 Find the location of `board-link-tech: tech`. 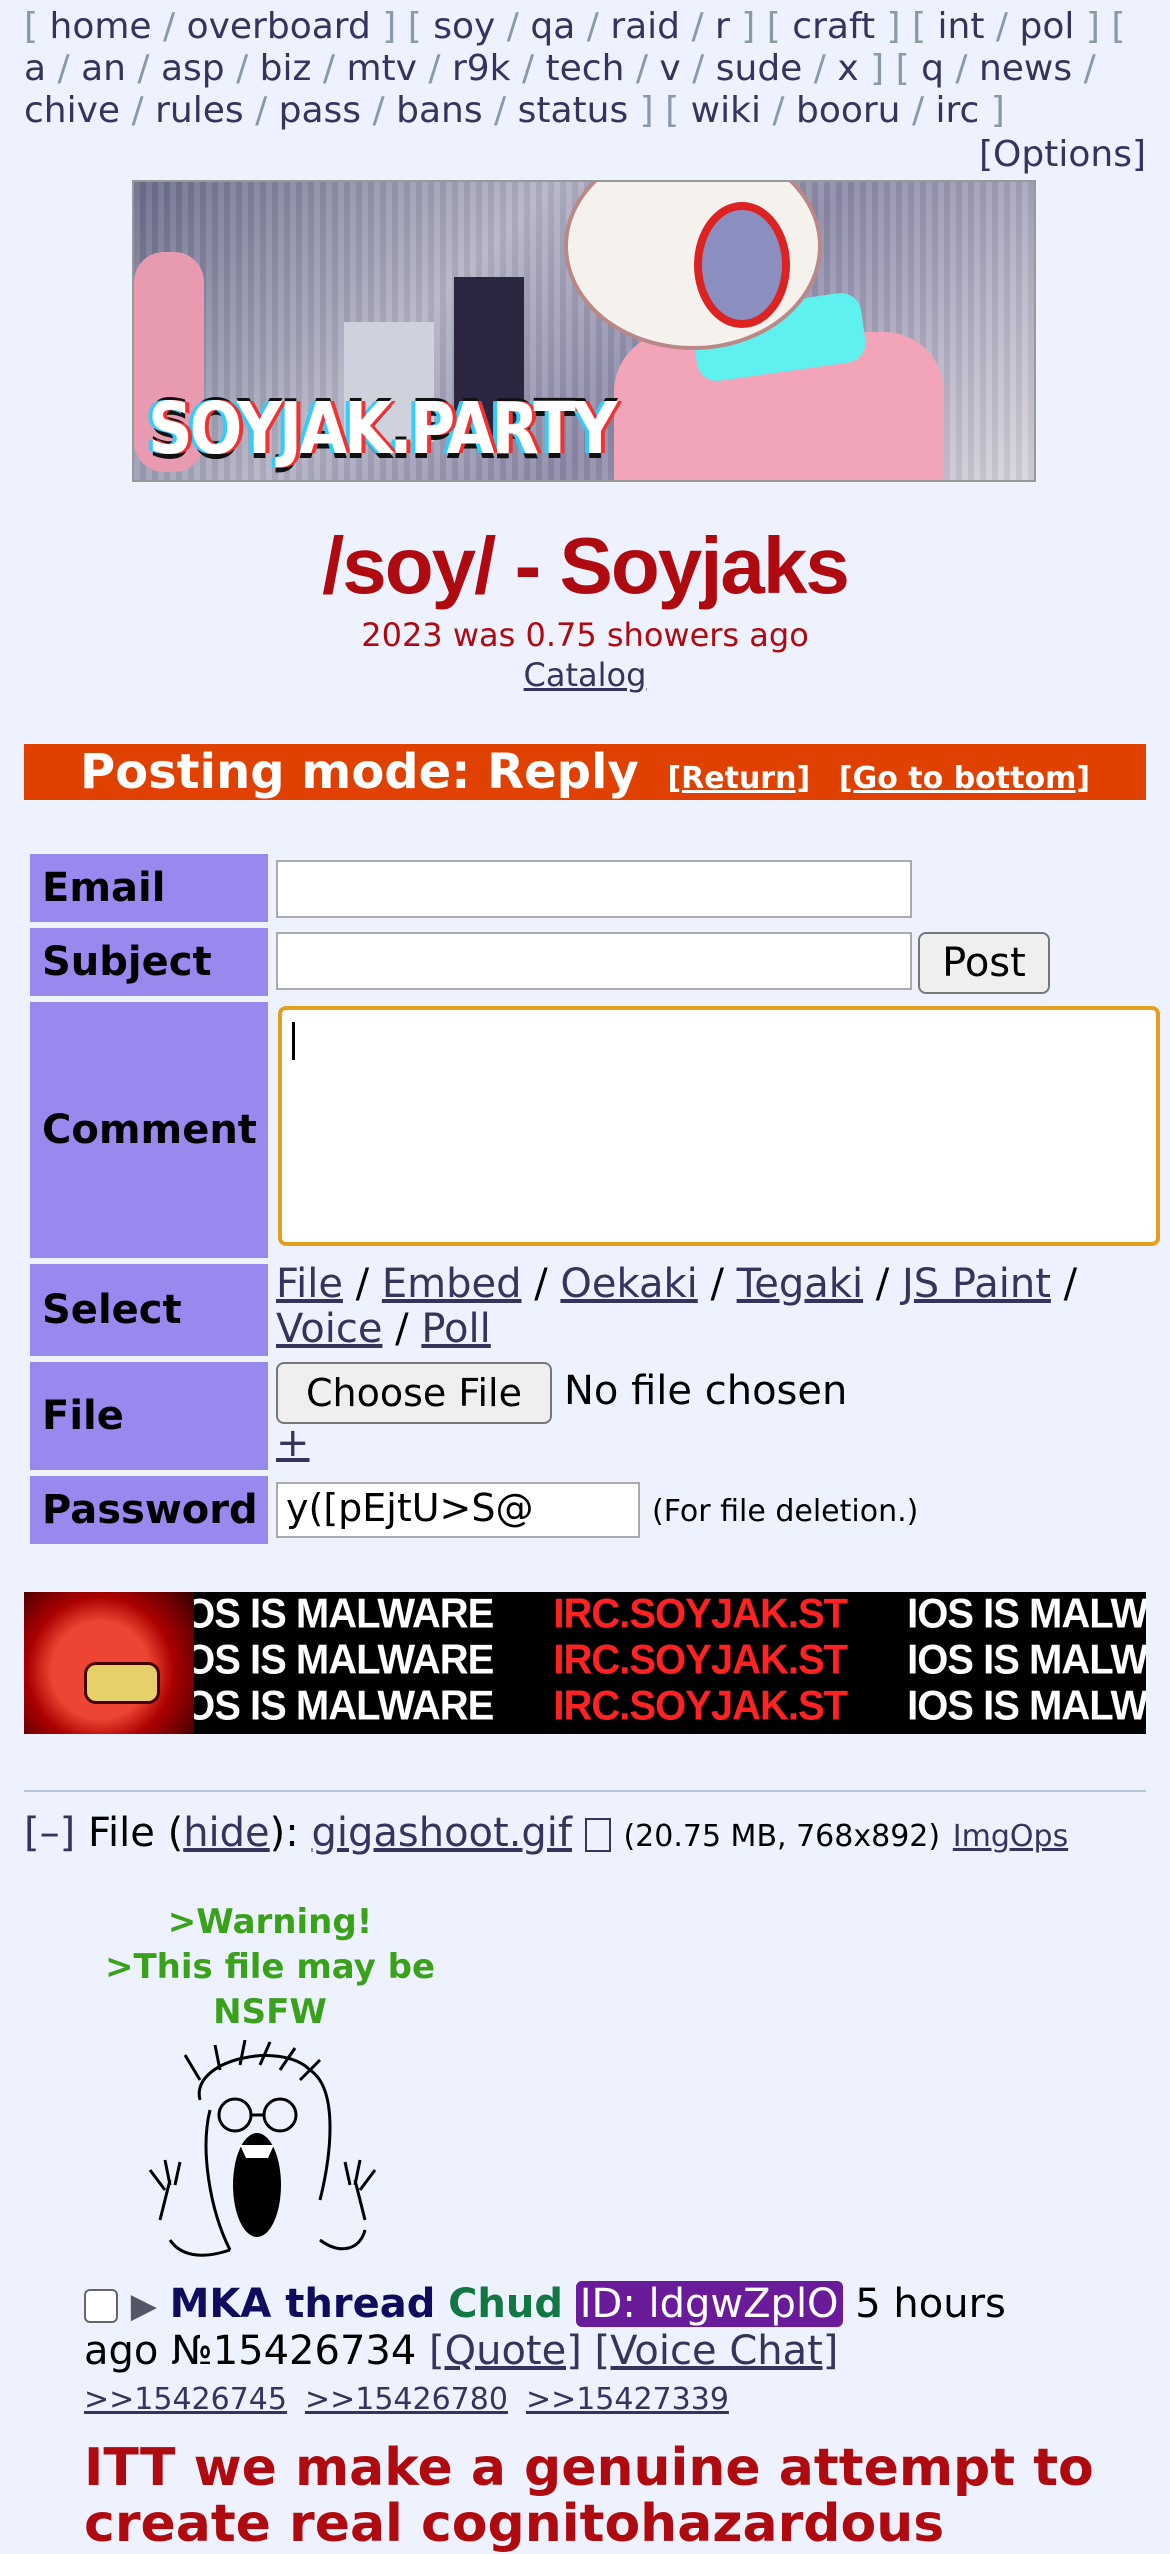

board-link-tech: tech is located at coordinates (585, 68).